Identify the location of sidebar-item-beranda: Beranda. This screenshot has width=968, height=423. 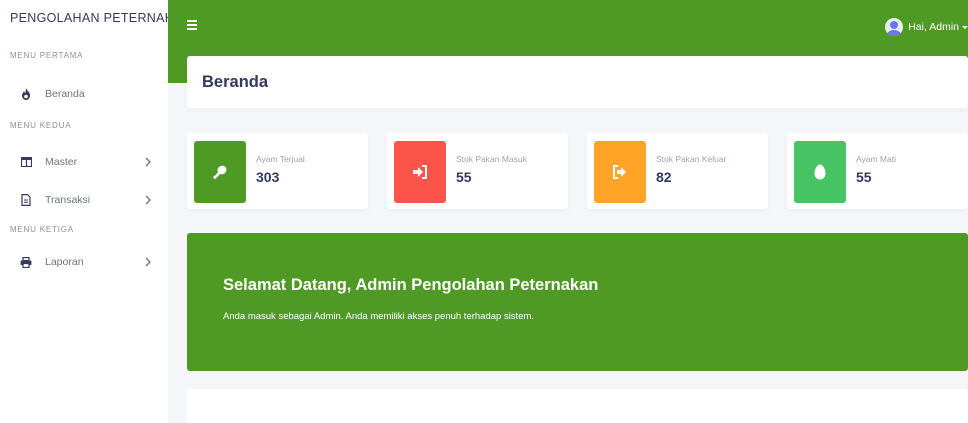
(84, 94).